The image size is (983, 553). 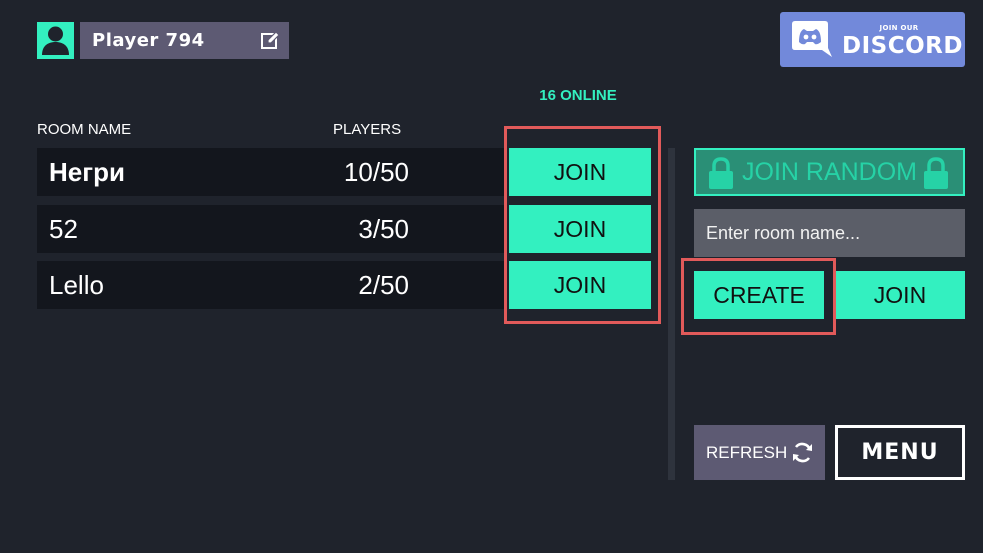 What do you see at coordinates (802, 452) in the screenshot?
I see `refresh-icon` at bounding box center [802, 452].